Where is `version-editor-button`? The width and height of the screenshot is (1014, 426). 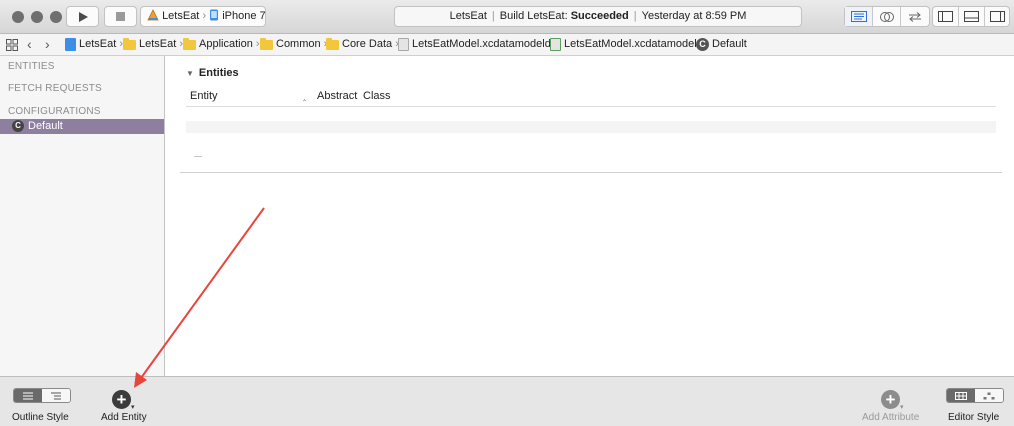
version-editor-button is located at coordinates (915, 16).